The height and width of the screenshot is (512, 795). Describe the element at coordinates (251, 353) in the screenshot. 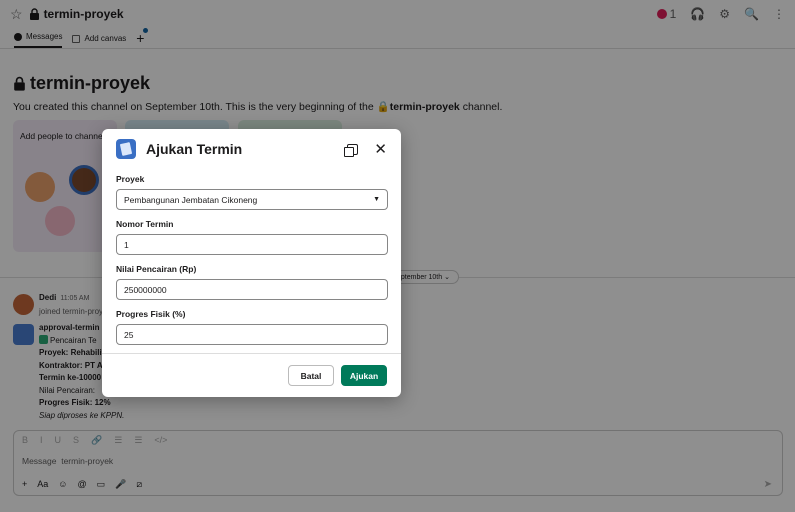

I see `modal-footer-divider` at that location.